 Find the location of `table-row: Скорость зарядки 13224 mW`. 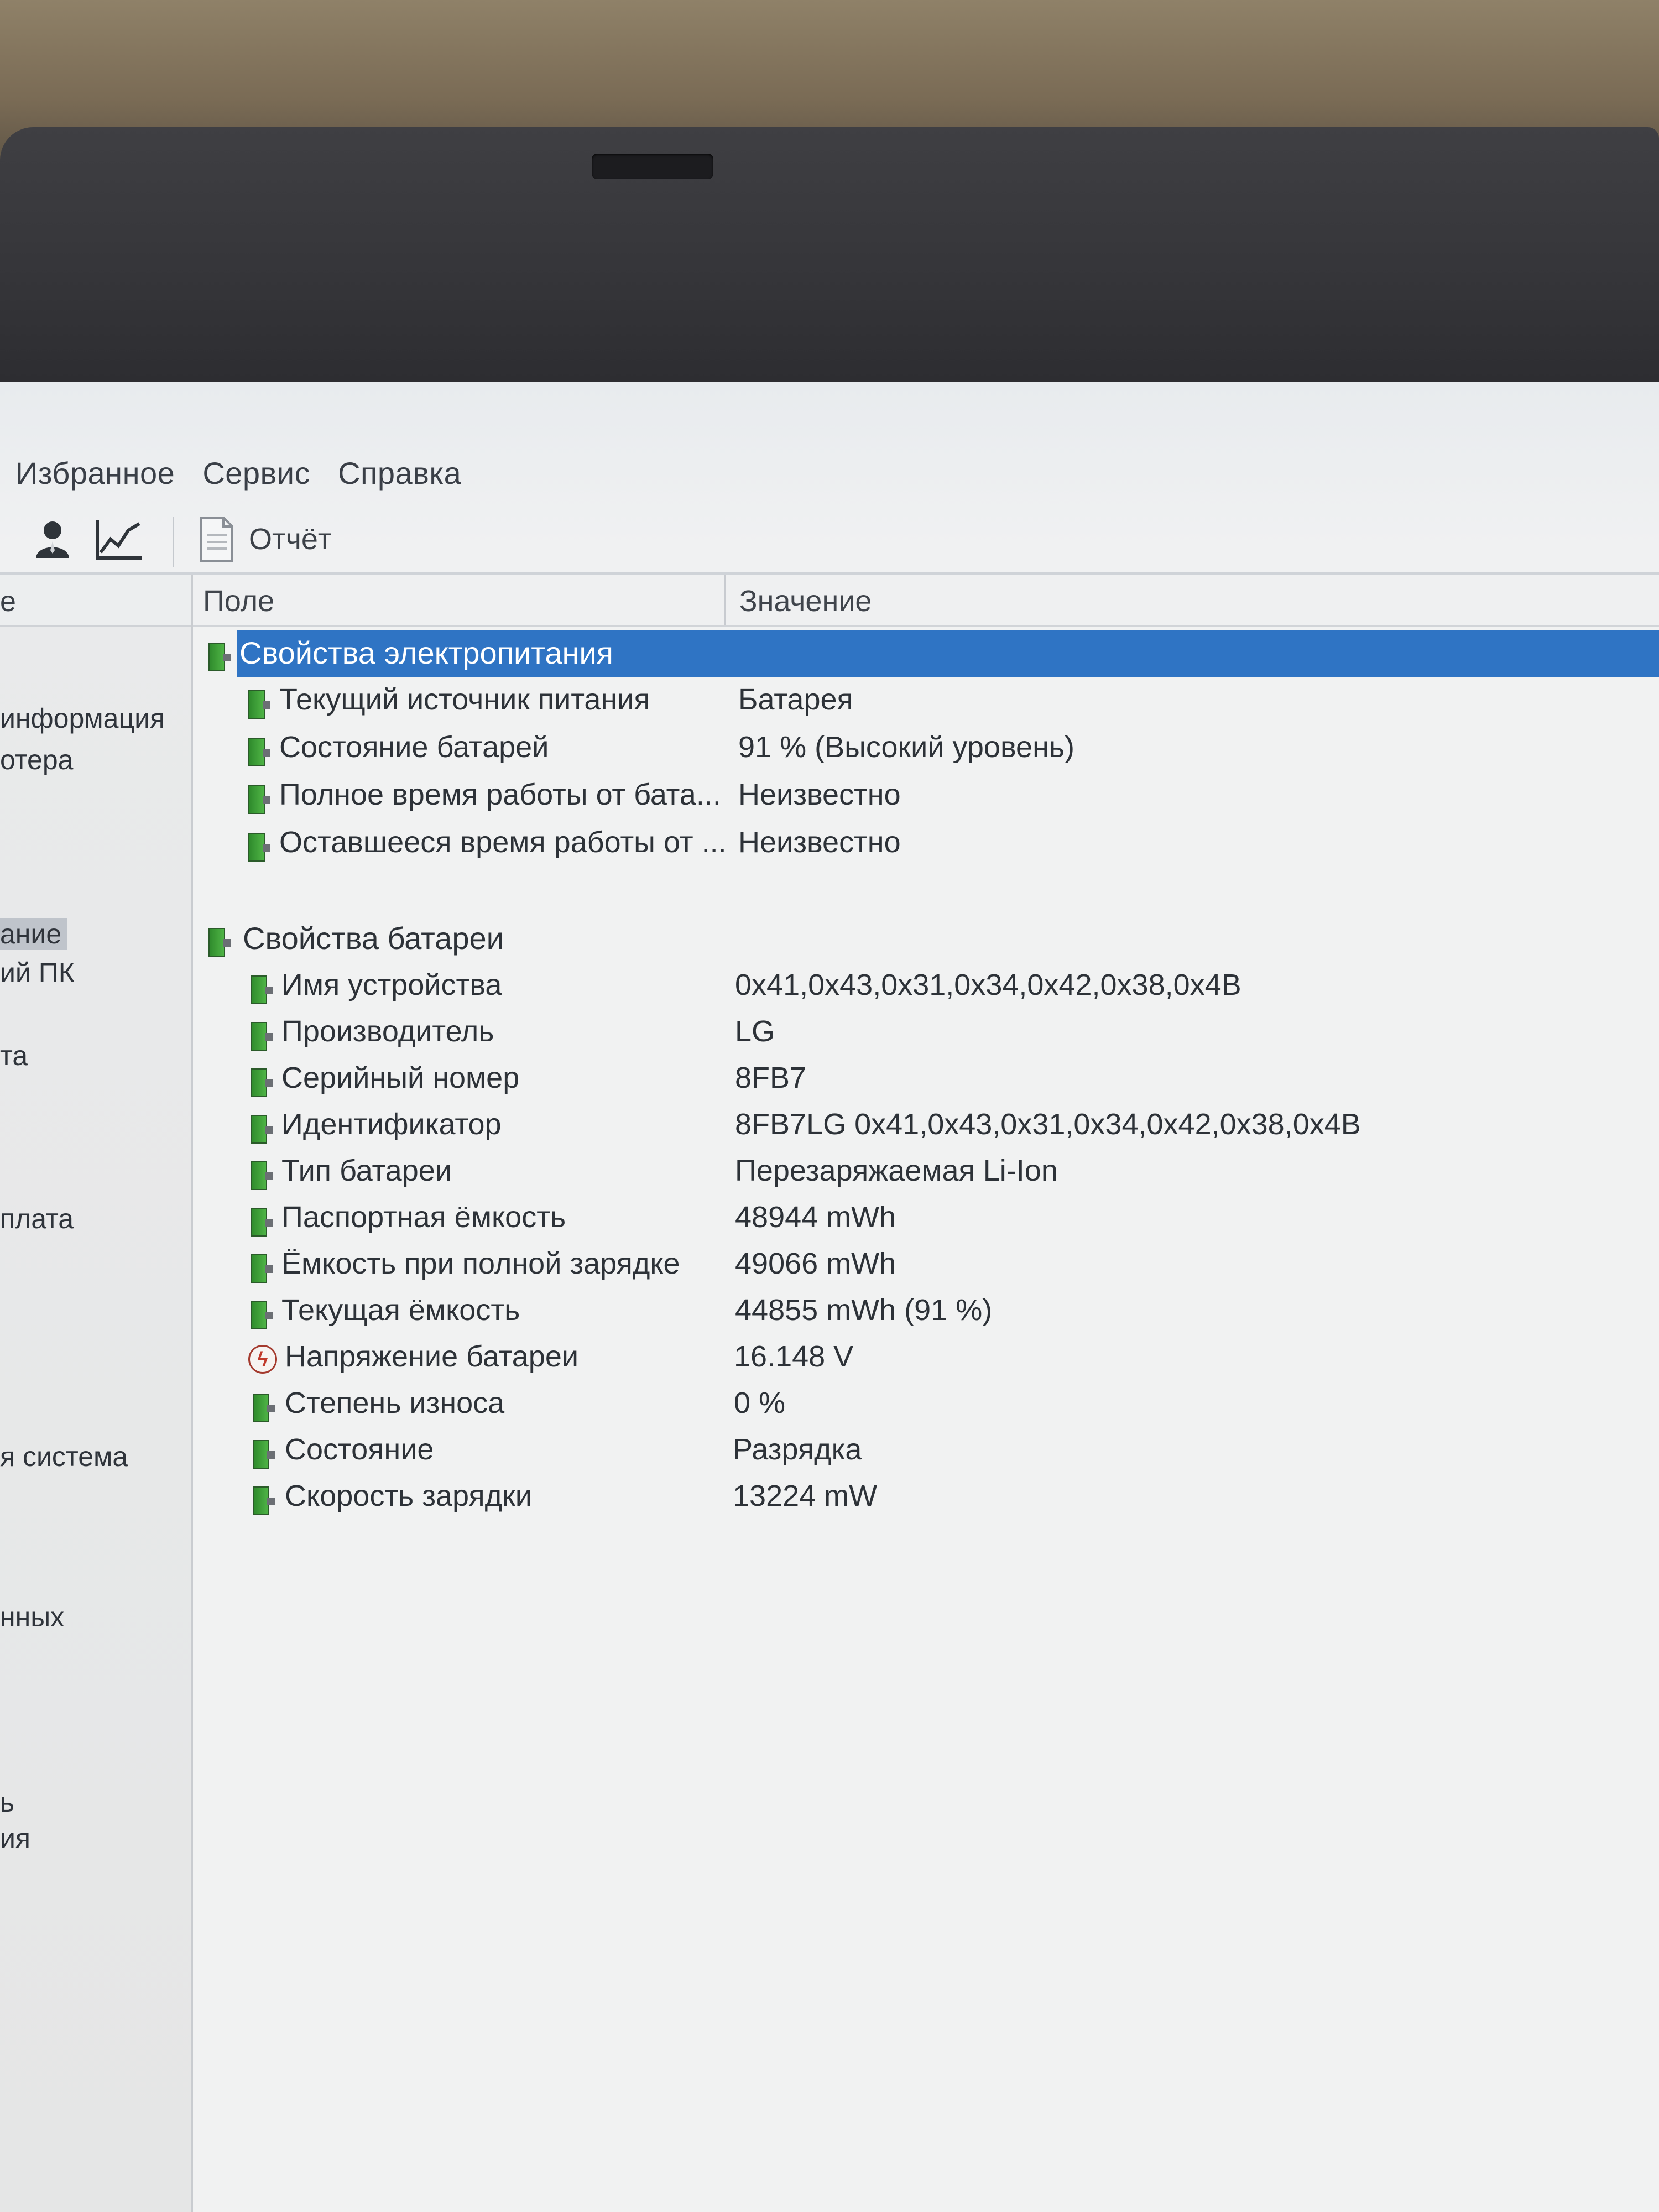

table-row: Скорость зарядки 13224 mW is located at coordinates (926, 1498).